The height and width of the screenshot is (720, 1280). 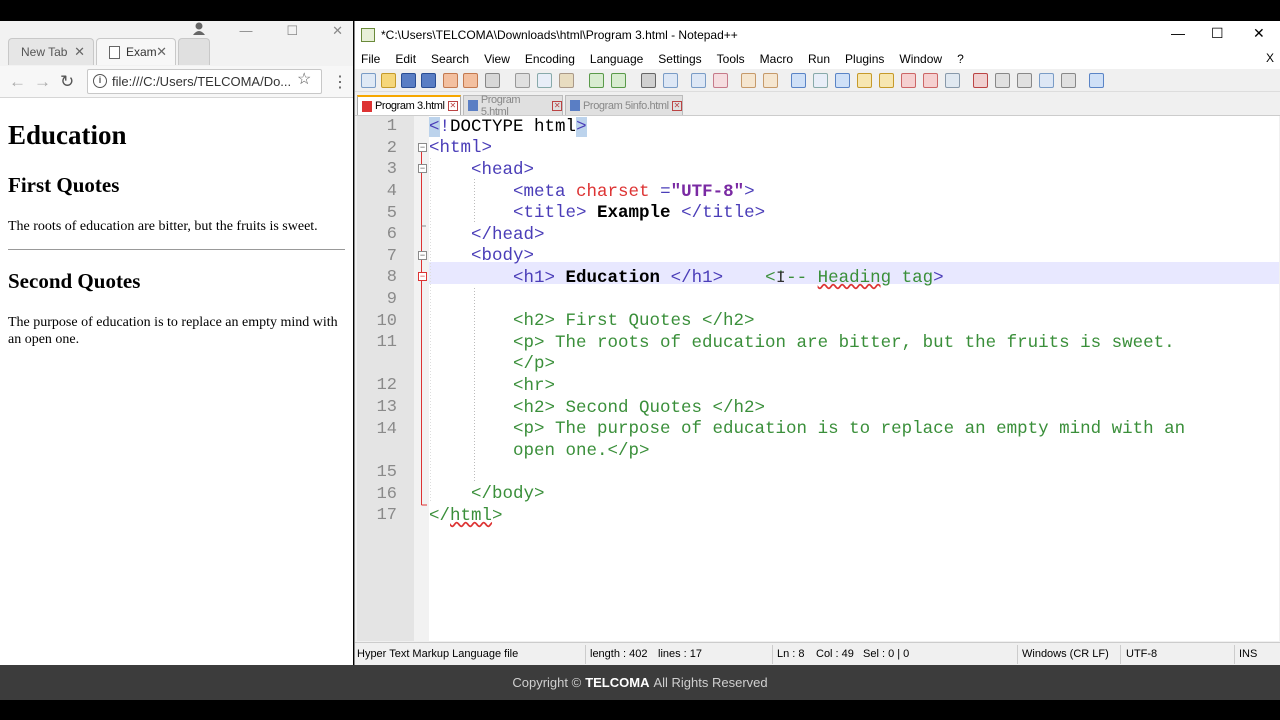 I want to click on redo-icon, so click(x=618, y=80).